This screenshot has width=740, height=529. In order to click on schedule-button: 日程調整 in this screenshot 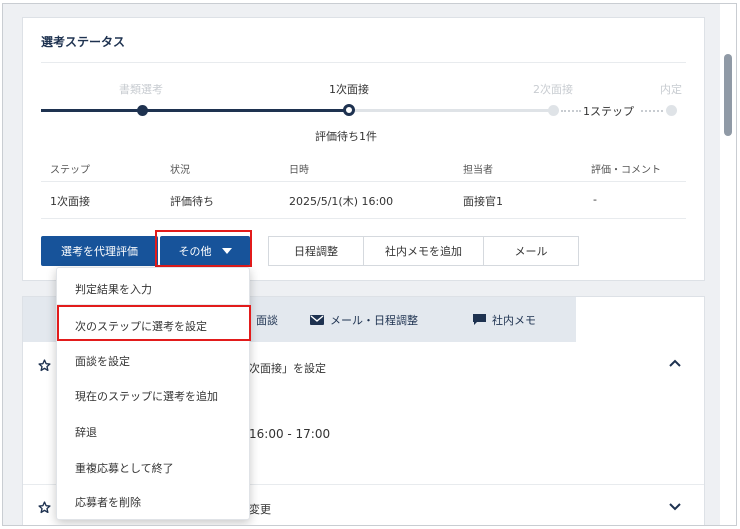, I will do `click(316, 251)`.